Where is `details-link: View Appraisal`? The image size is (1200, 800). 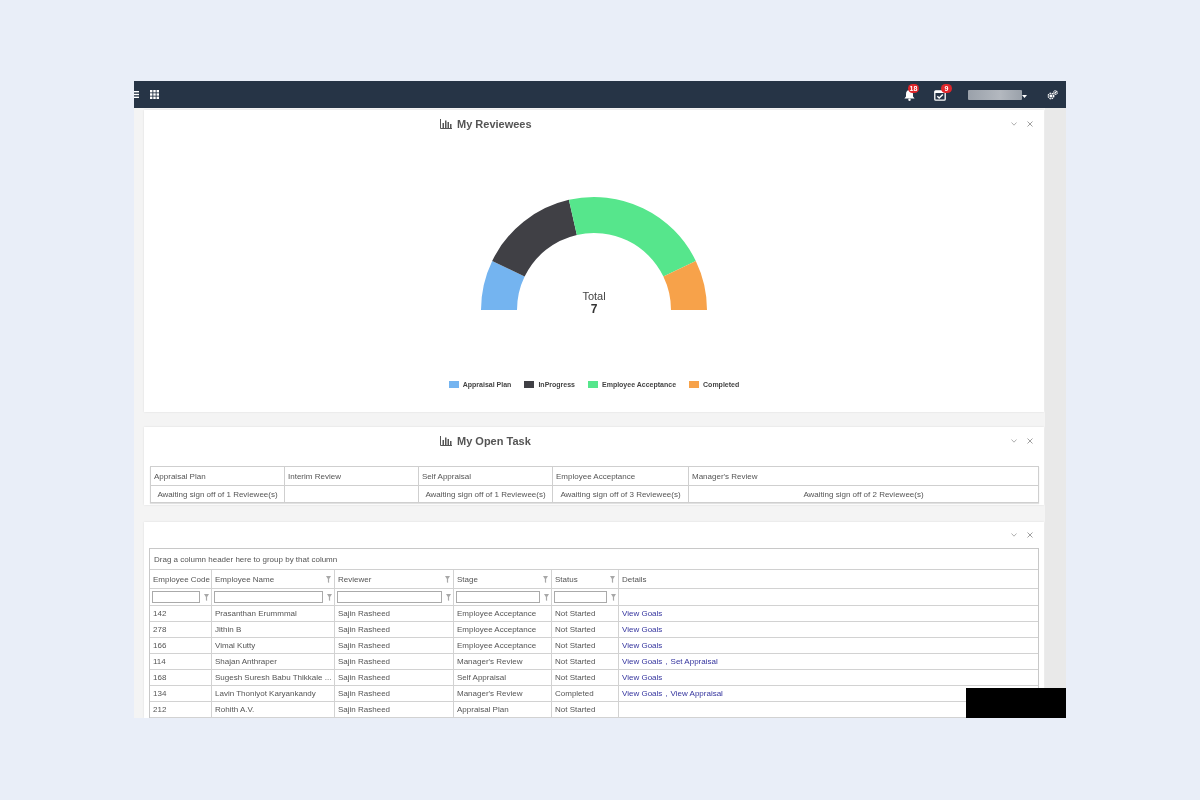
details-link: View Appraisal is located at coordinates (696, 693).